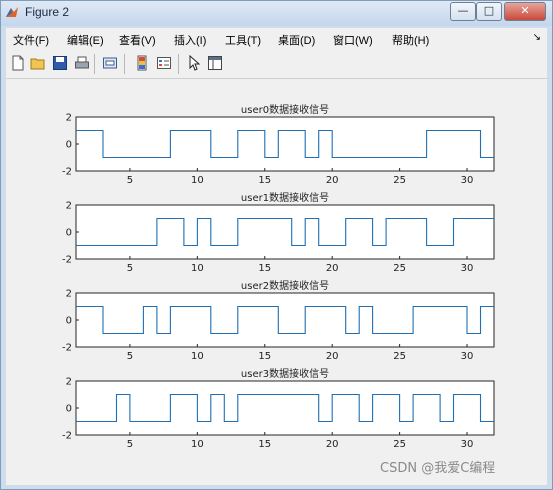 This screenshot has width=553, height=490. I want to click on subplot-title-1: user1数据接收信号, so click(285, 197).